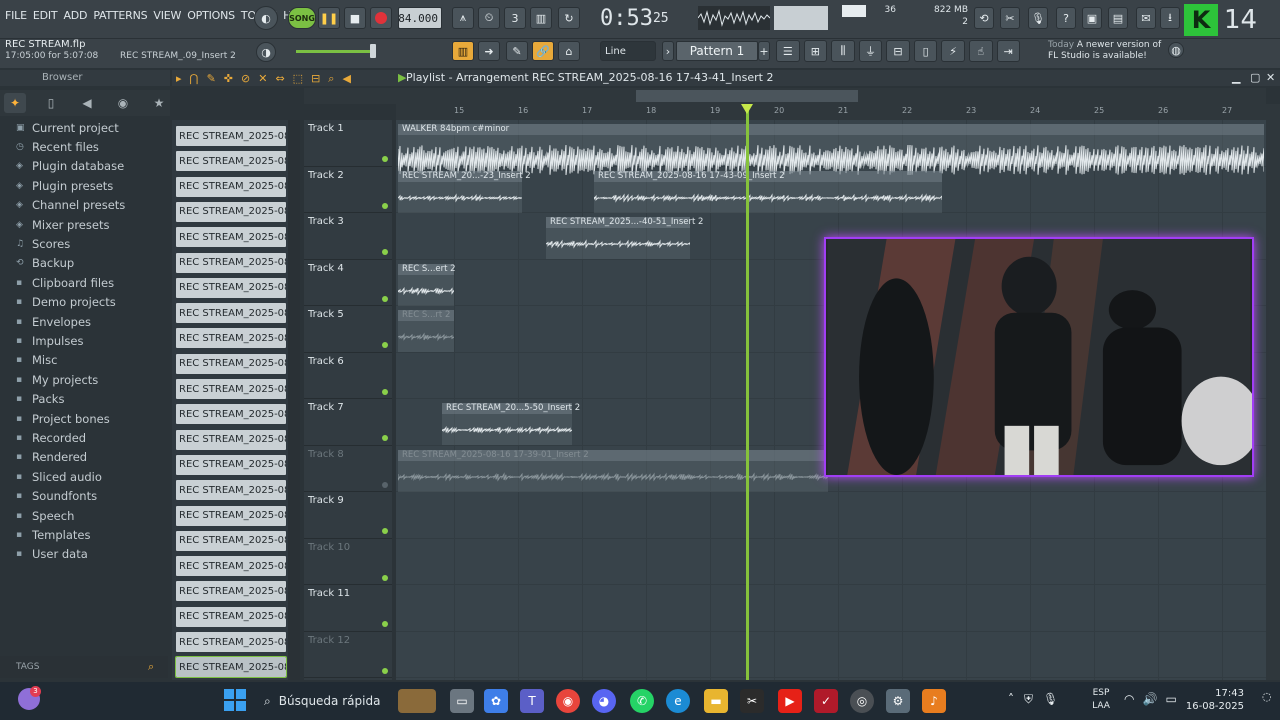 This screenshot has width=1280, height=720. I want to click on browser-tab-files: ▯, so click(51, 103).